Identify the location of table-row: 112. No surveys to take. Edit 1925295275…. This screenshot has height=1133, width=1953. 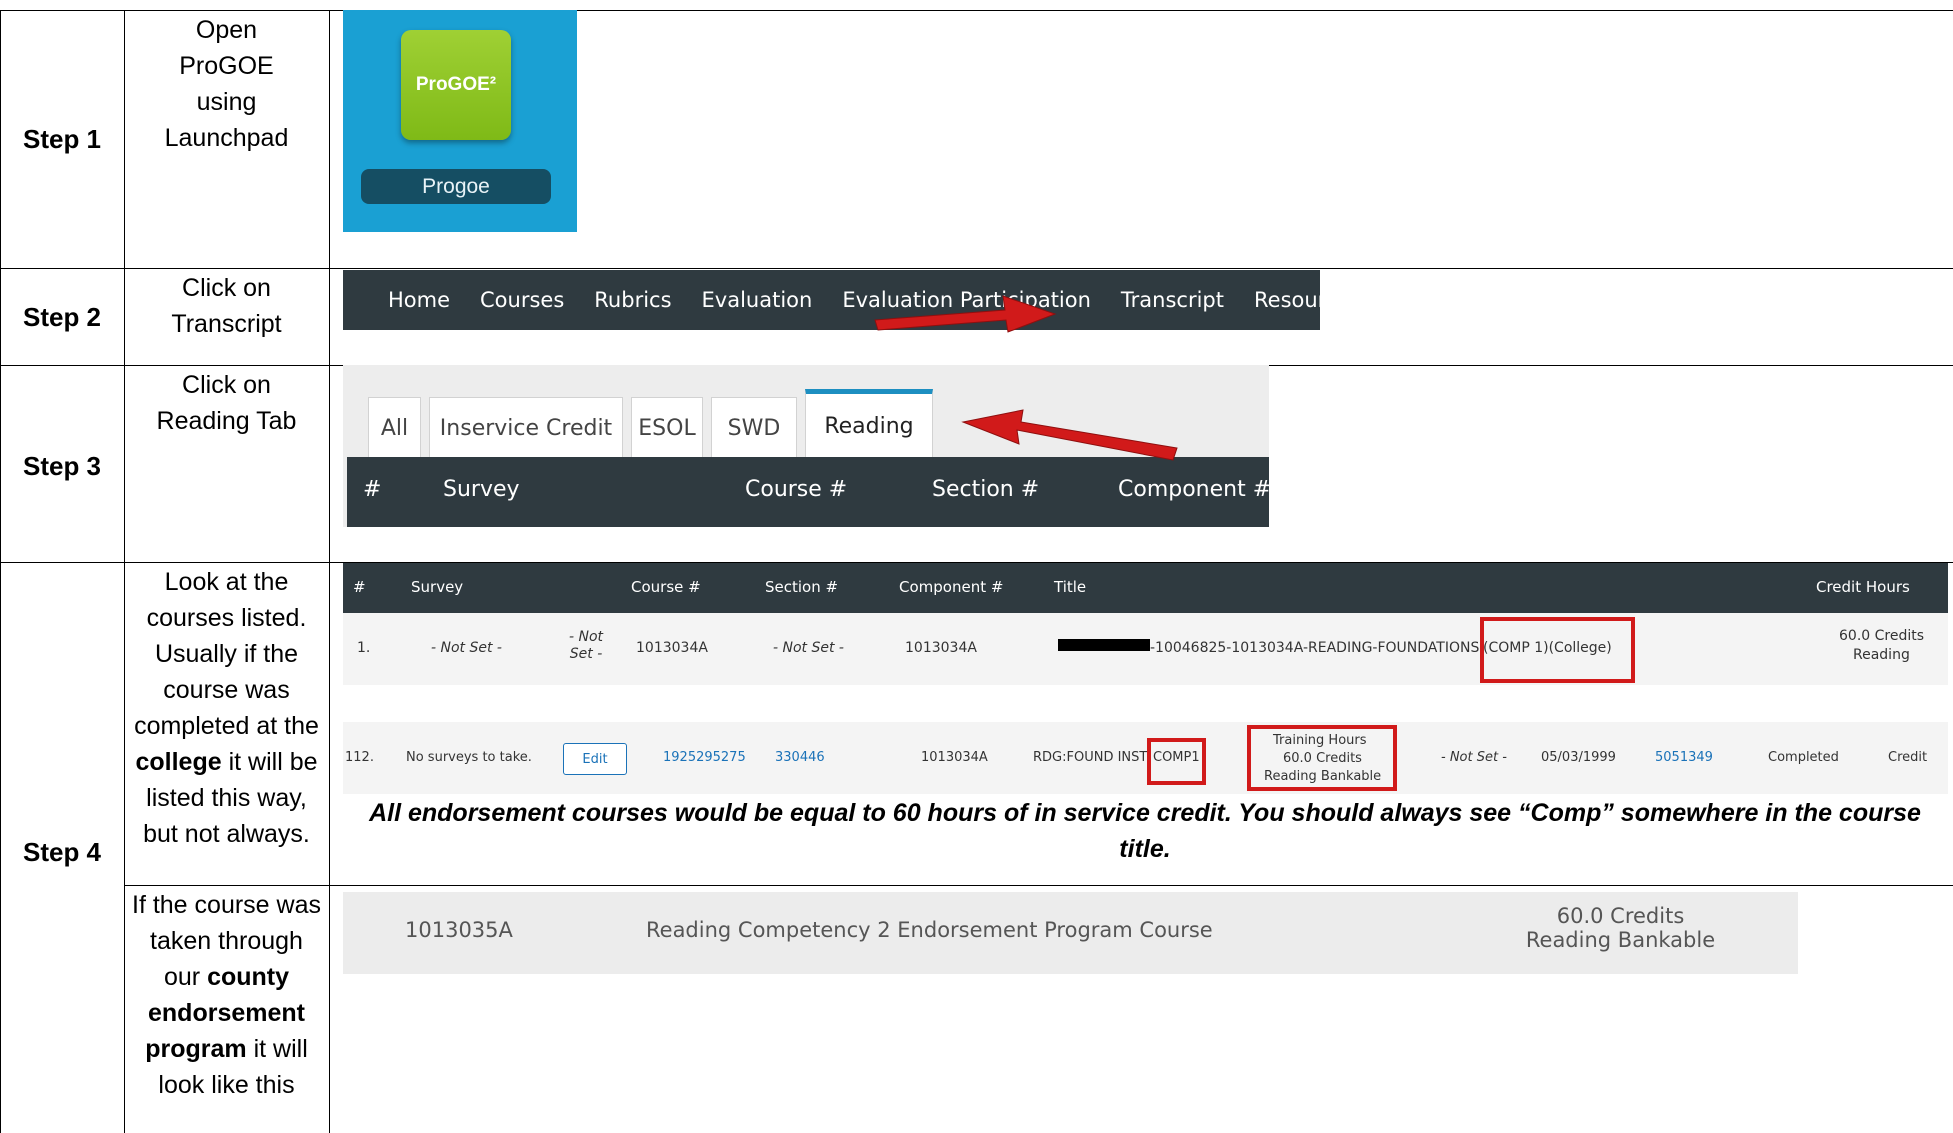
(1145, 758).